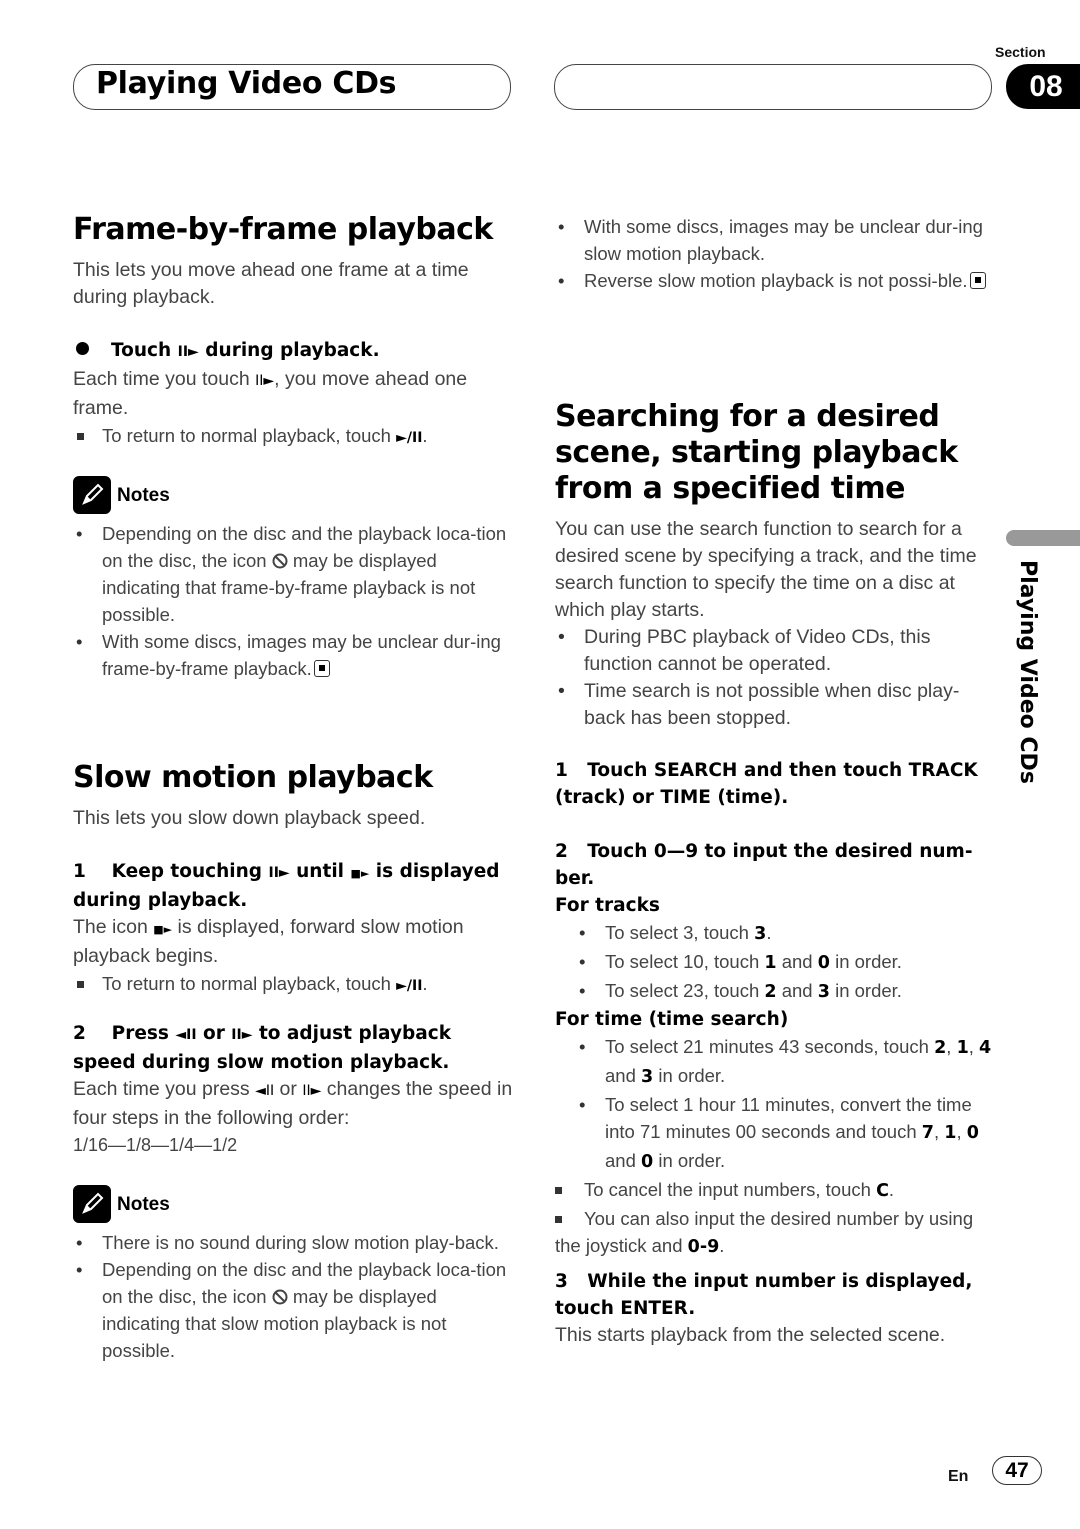  What do you see at coordinates (1020, 52) in the screenshot?
I see `section-label: Section` at bounding box center [1020, 52].